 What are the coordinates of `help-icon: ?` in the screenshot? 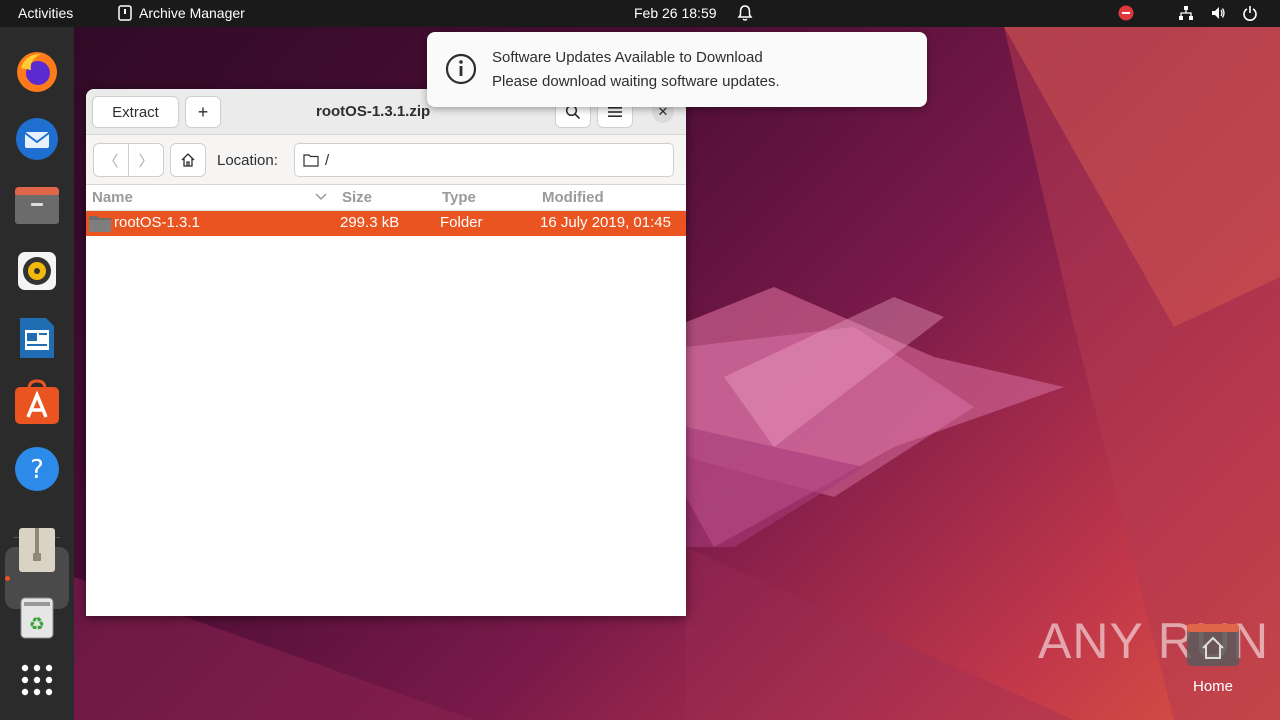 It's located at (37, 469).